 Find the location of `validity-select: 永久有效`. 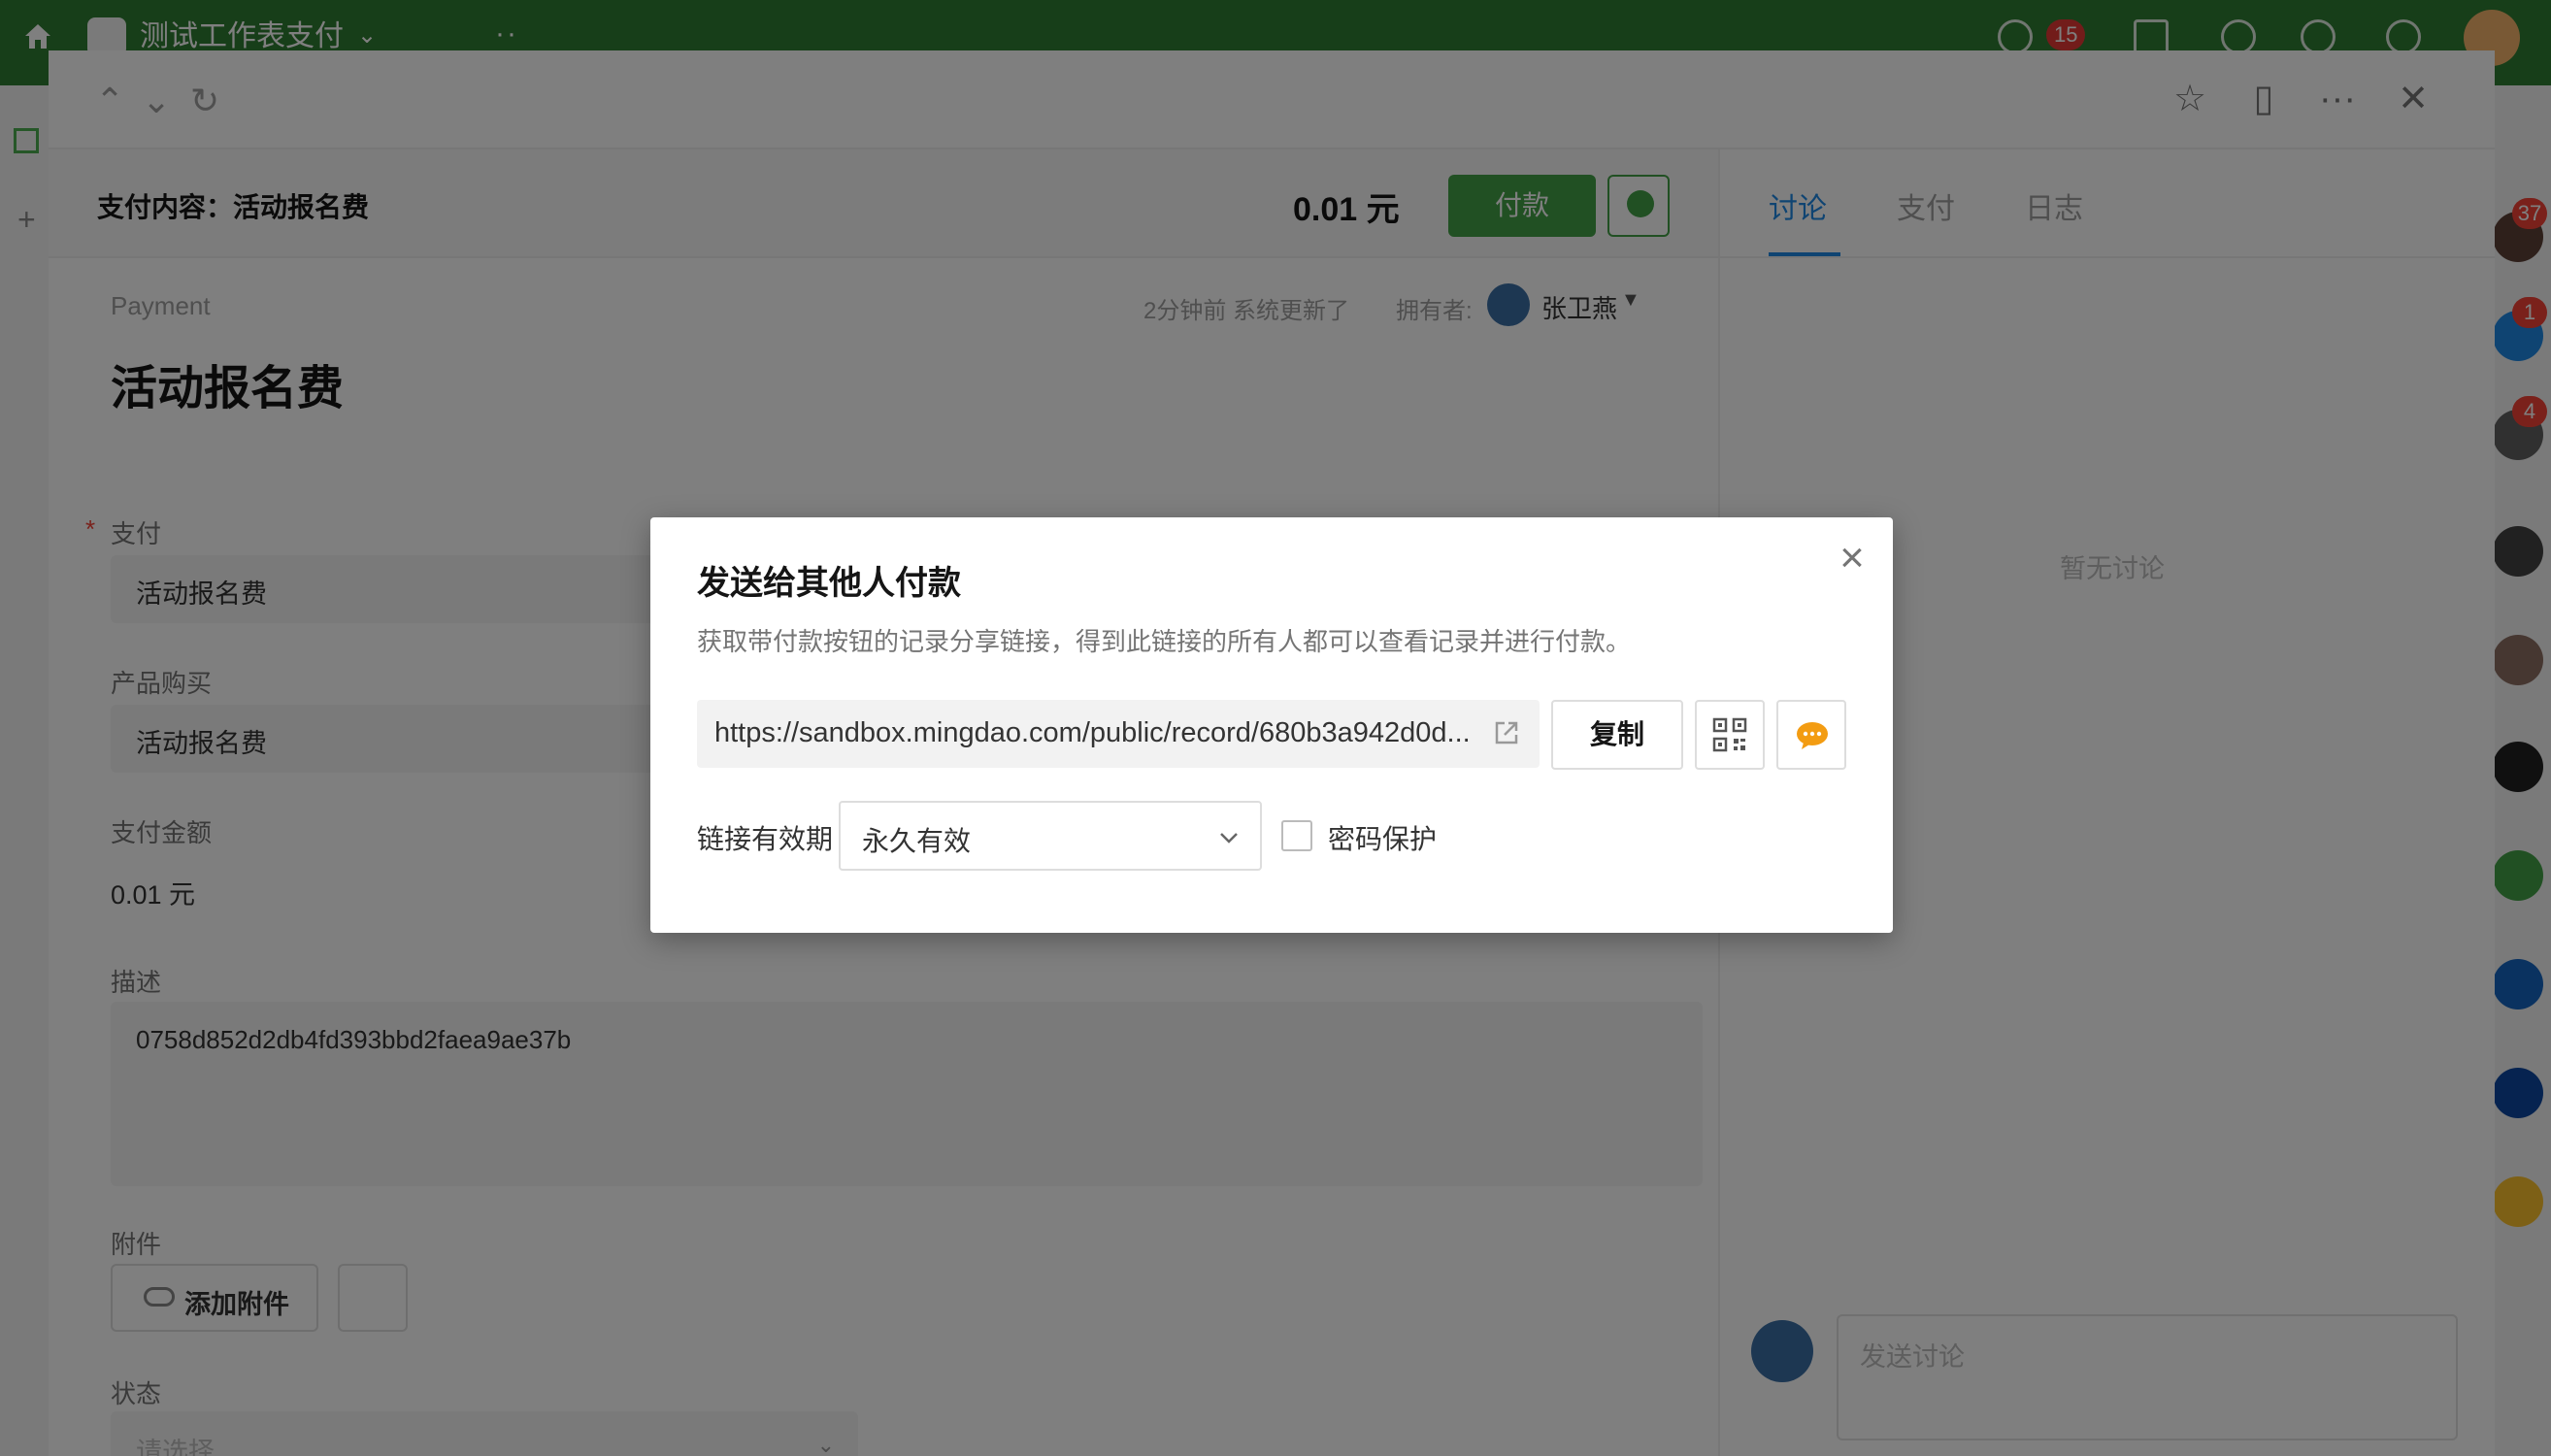

validity-select: 永久有效 is located at coordinates (1050, 836).